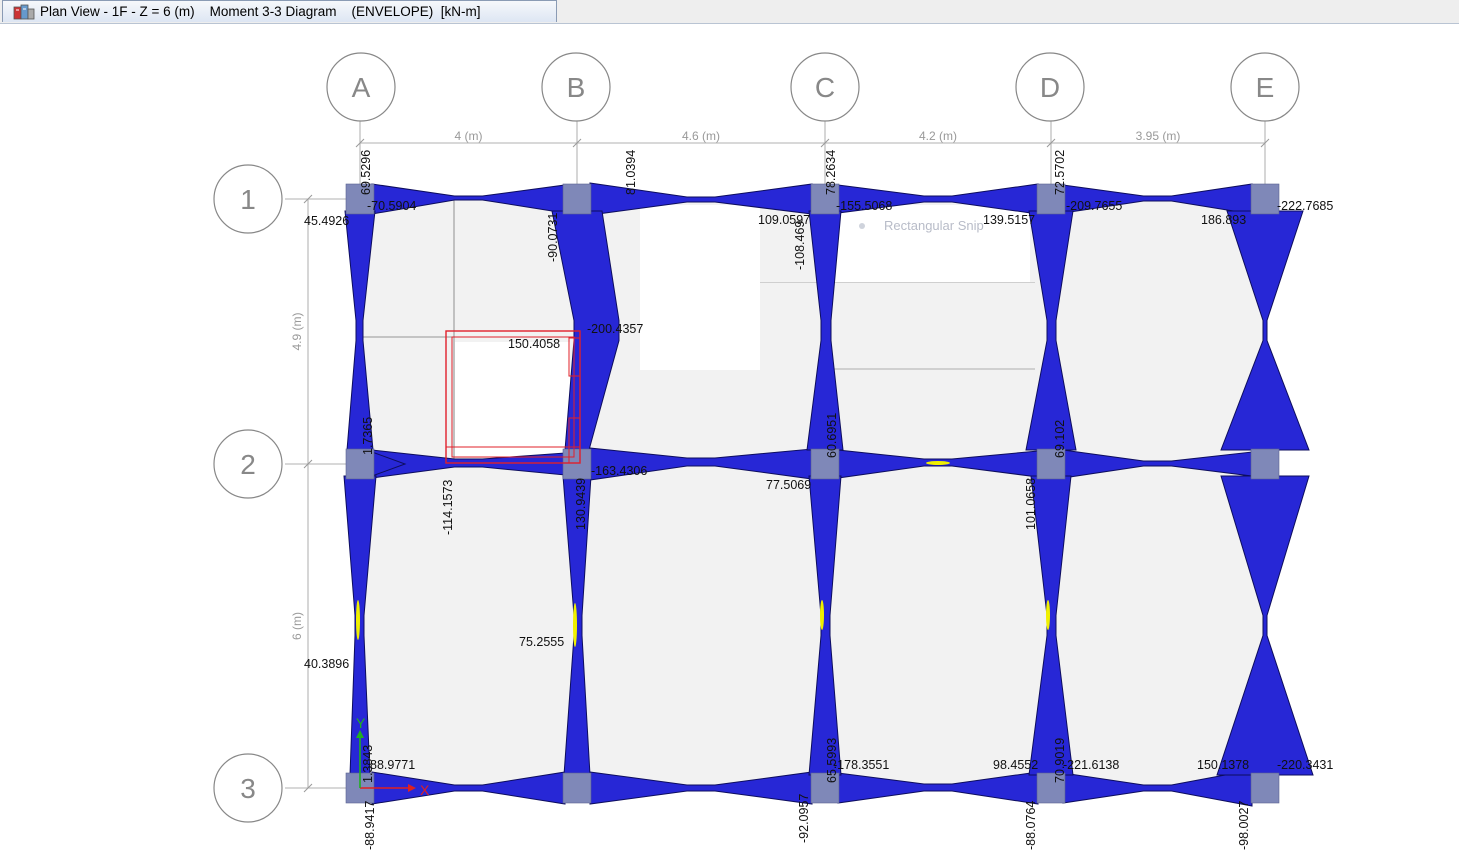  Describe the element at coordinates (391, 206) in the screenshot. I see `moment-value-label: -70.5904` at that location.